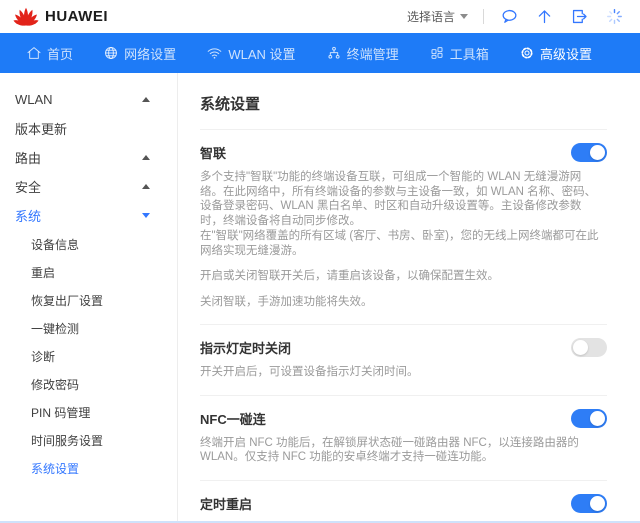 Image resolution: width=640 pixels, height=523 pixels. What do you see at coordinates (614, 17) in the screenshot?
I see `loading-icon` at bounding box center [614, 17].